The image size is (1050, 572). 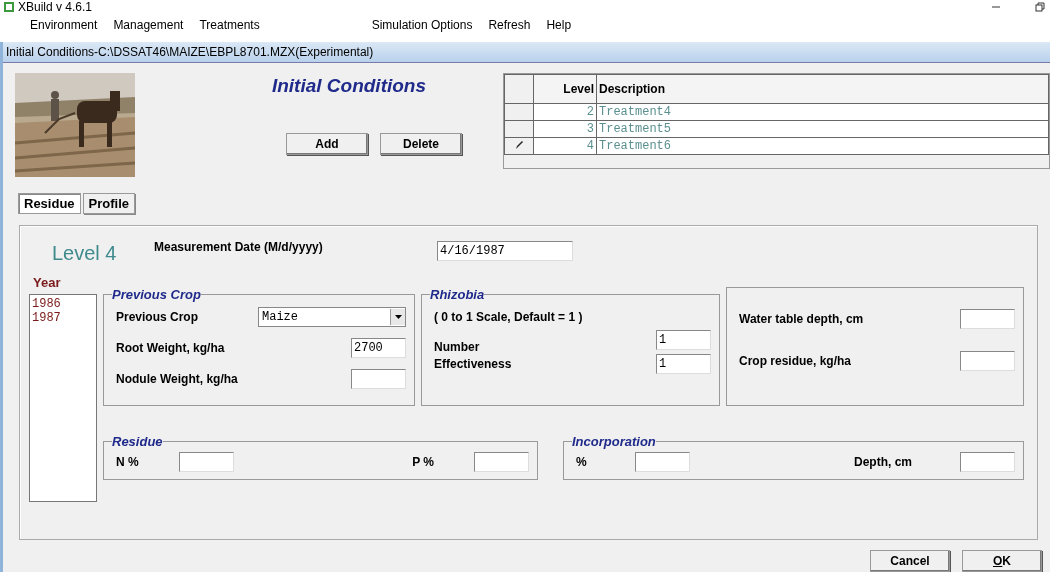 What do you see at coordinates (565, 89) in the screenshot?
I see `column-header: Level` at bounding box center [565, 89].